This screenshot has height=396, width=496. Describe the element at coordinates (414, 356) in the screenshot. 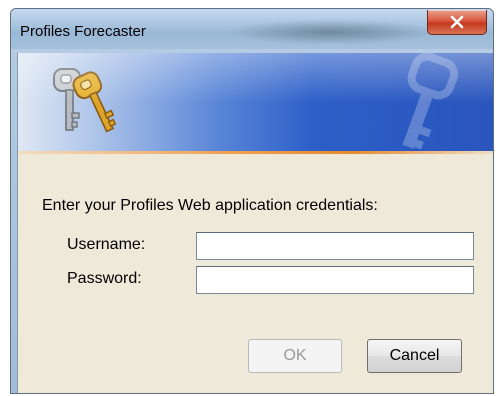

I see `cancel-button: Cancel` at that location.